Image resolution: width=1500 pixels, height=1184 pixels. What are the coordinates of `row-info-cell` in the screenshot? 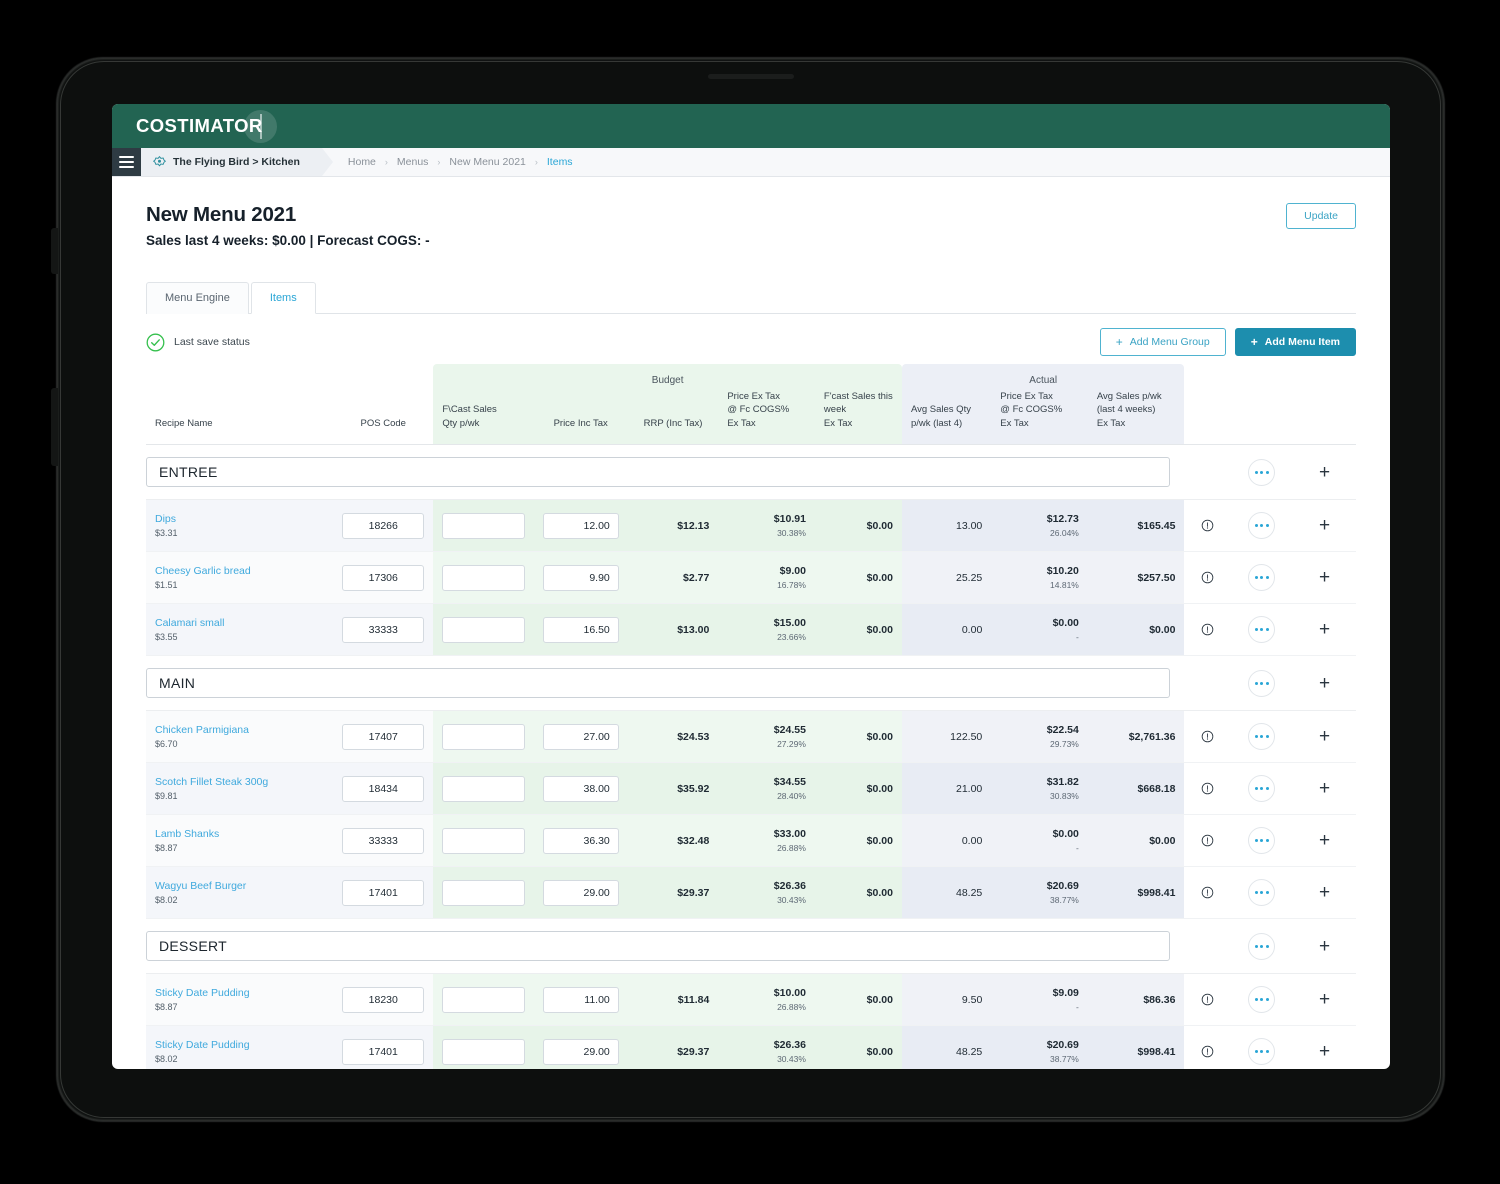 It's located at (1207, 893).